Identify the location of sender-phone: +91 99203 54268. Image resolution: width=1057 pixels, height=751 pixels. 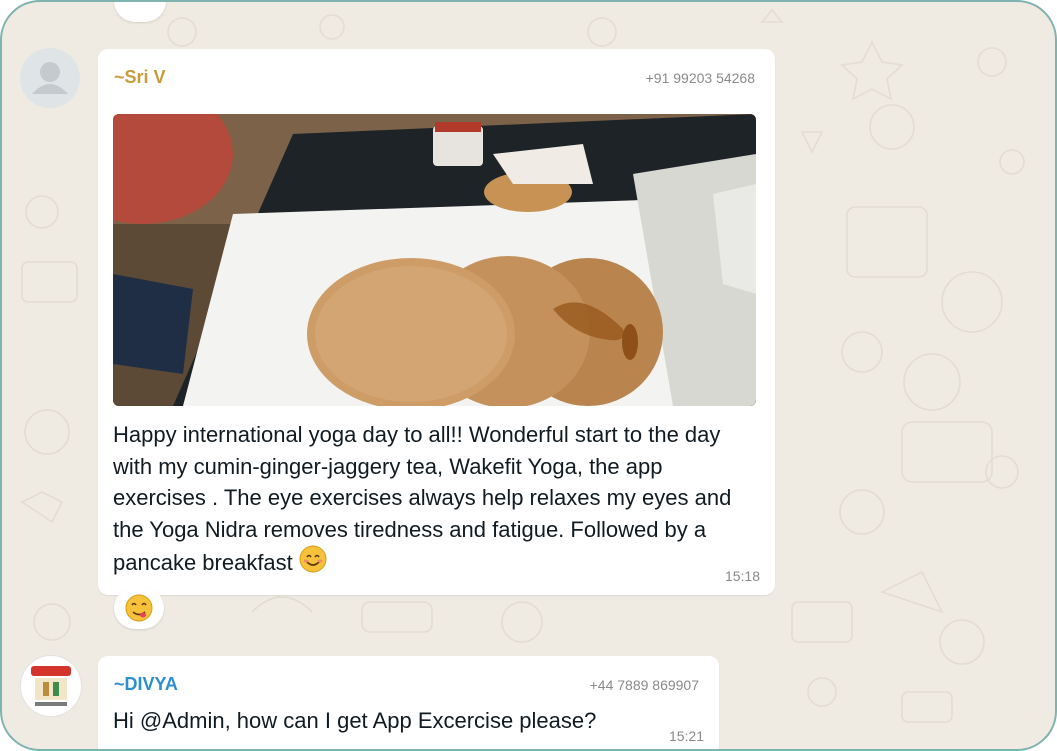
(700, 78).